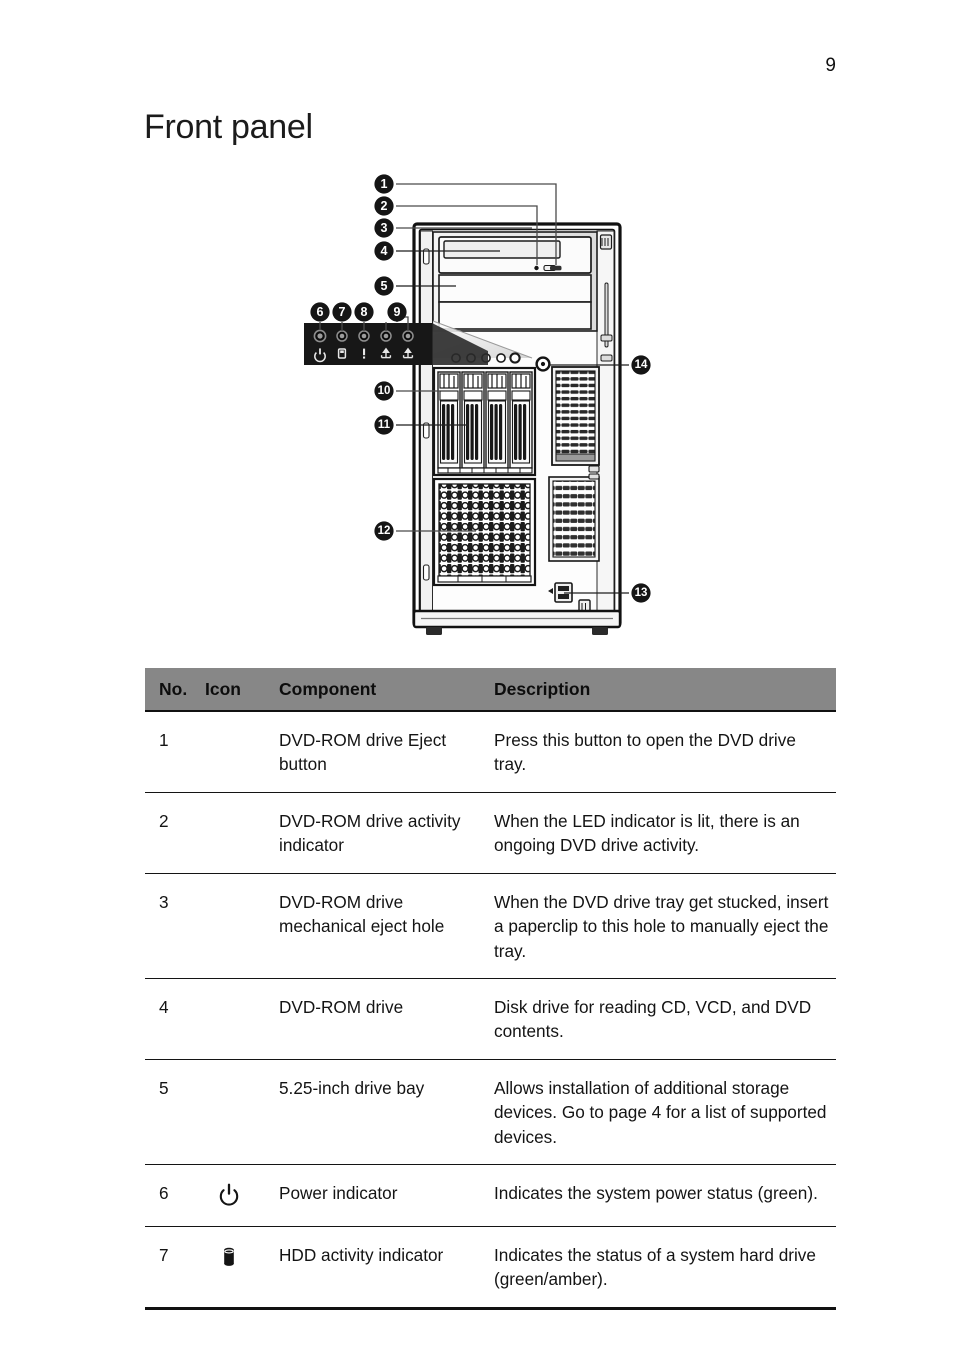 This screenshot has width=954, height=1369. I want to click on callout-9: 9, so click(397, 312).